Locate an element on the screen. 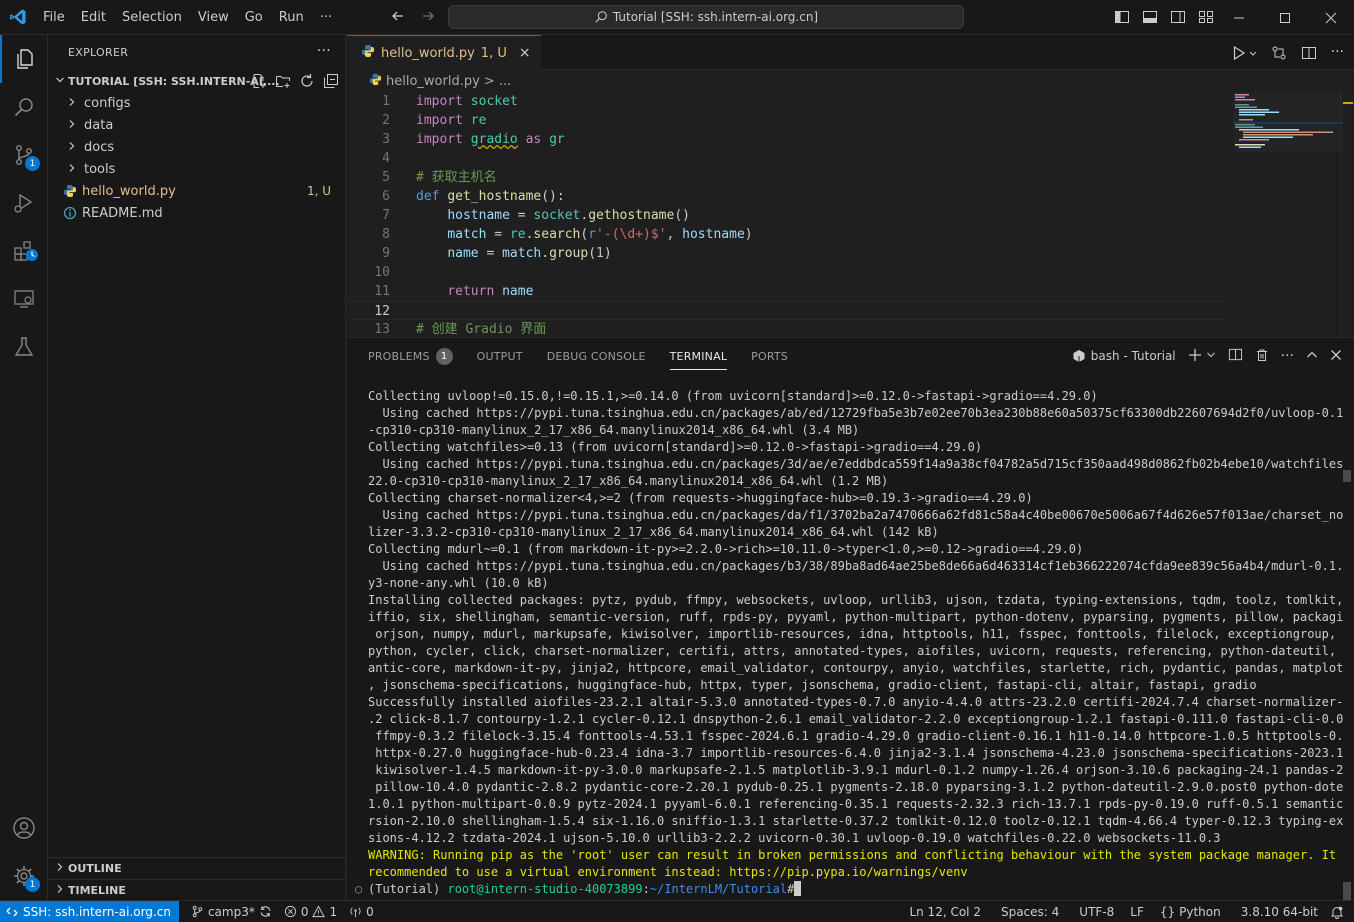 This screenshot has width=1354, height=922. tree-folder-configs: configs is located at coordinates (196, 103).